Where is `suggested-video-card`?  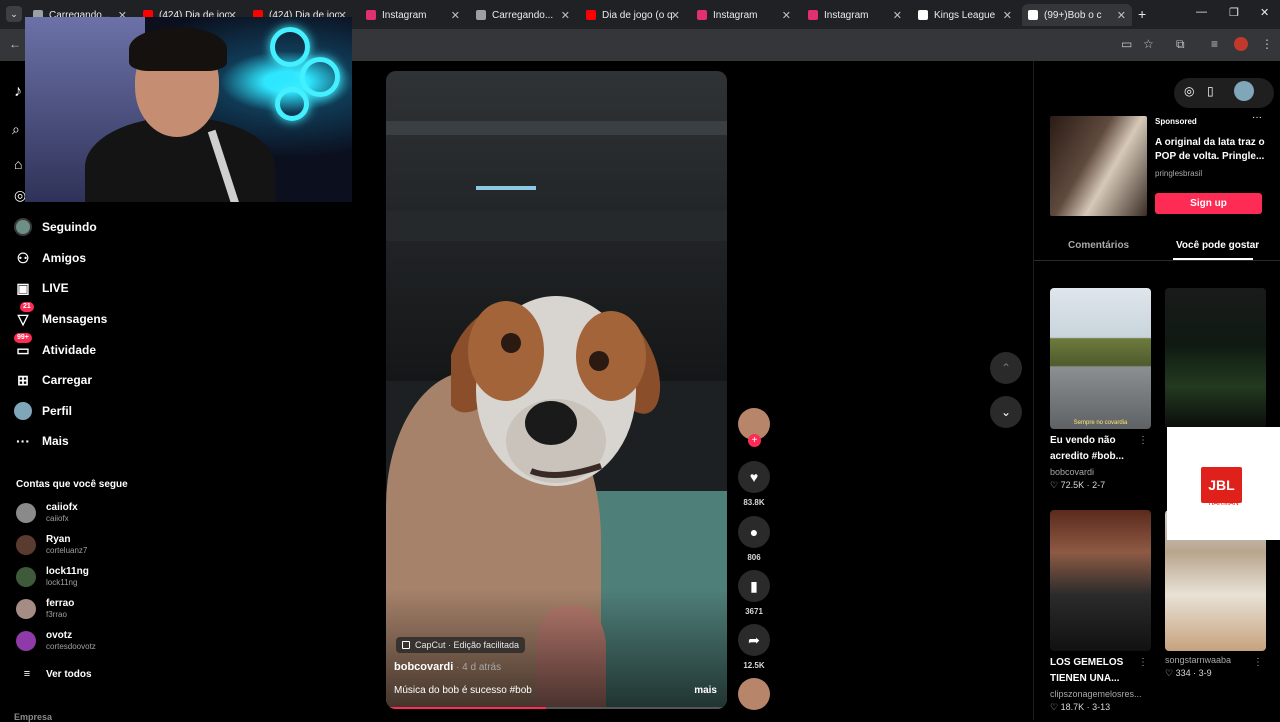
suggested-video-card is located at coordinates (1215, 360).